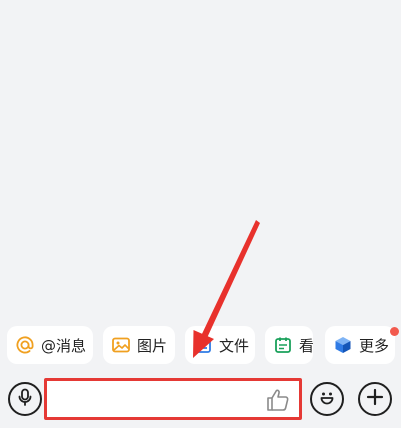 The width and height of the screenshot is (401, 428). I want to click on message-input-bar, so click(200, 400).